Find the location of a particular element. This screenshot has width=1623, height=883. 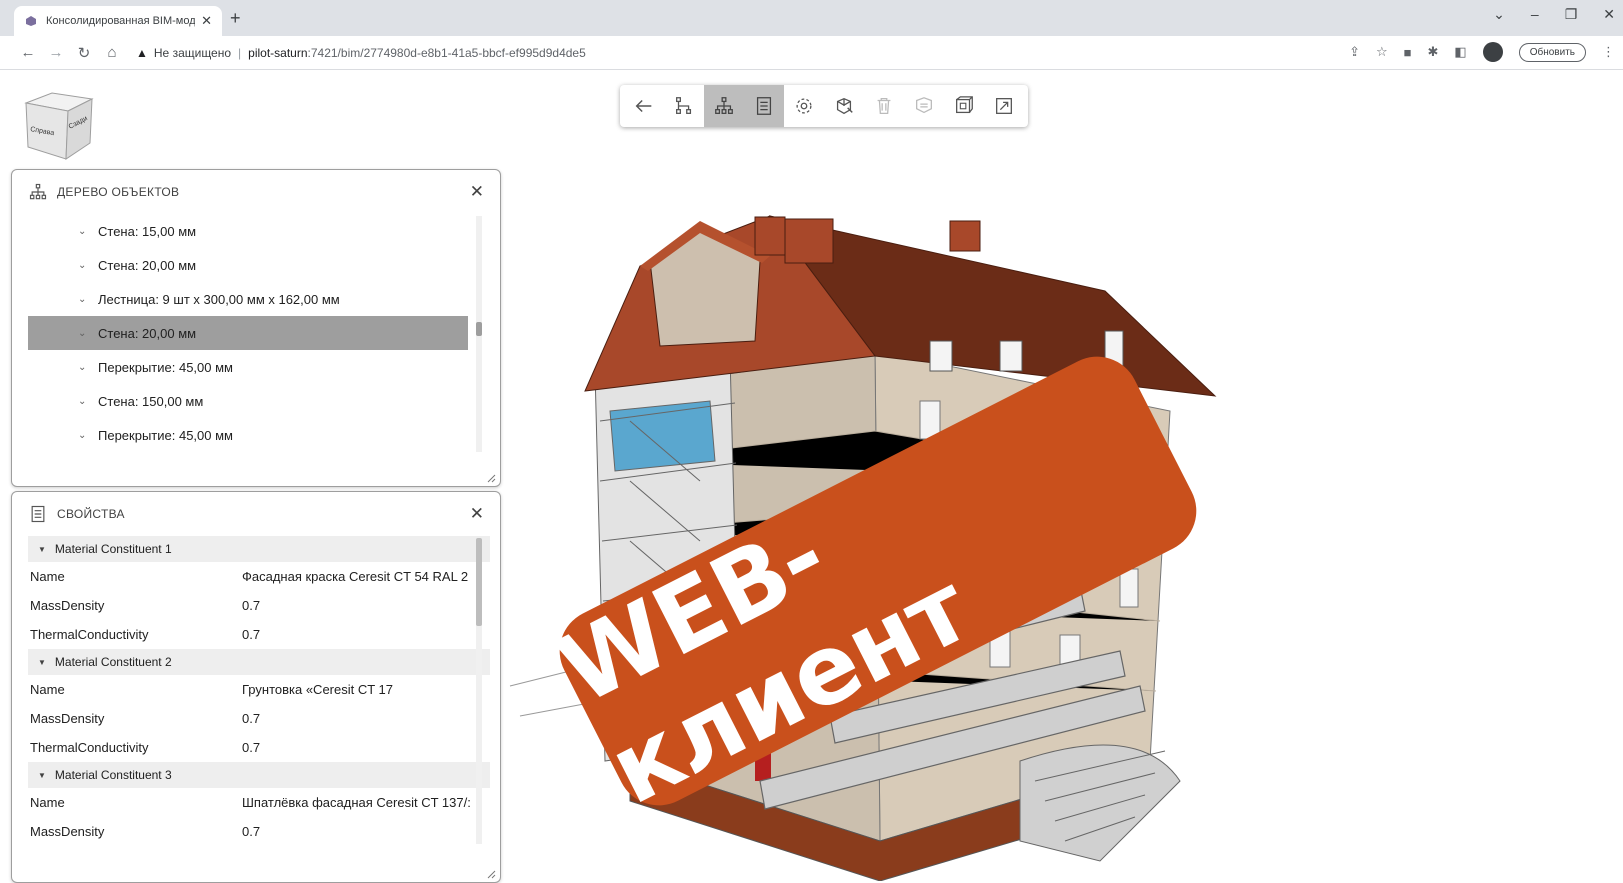

puzzle-icon: ✱ is located at coordinates (1433, 52).